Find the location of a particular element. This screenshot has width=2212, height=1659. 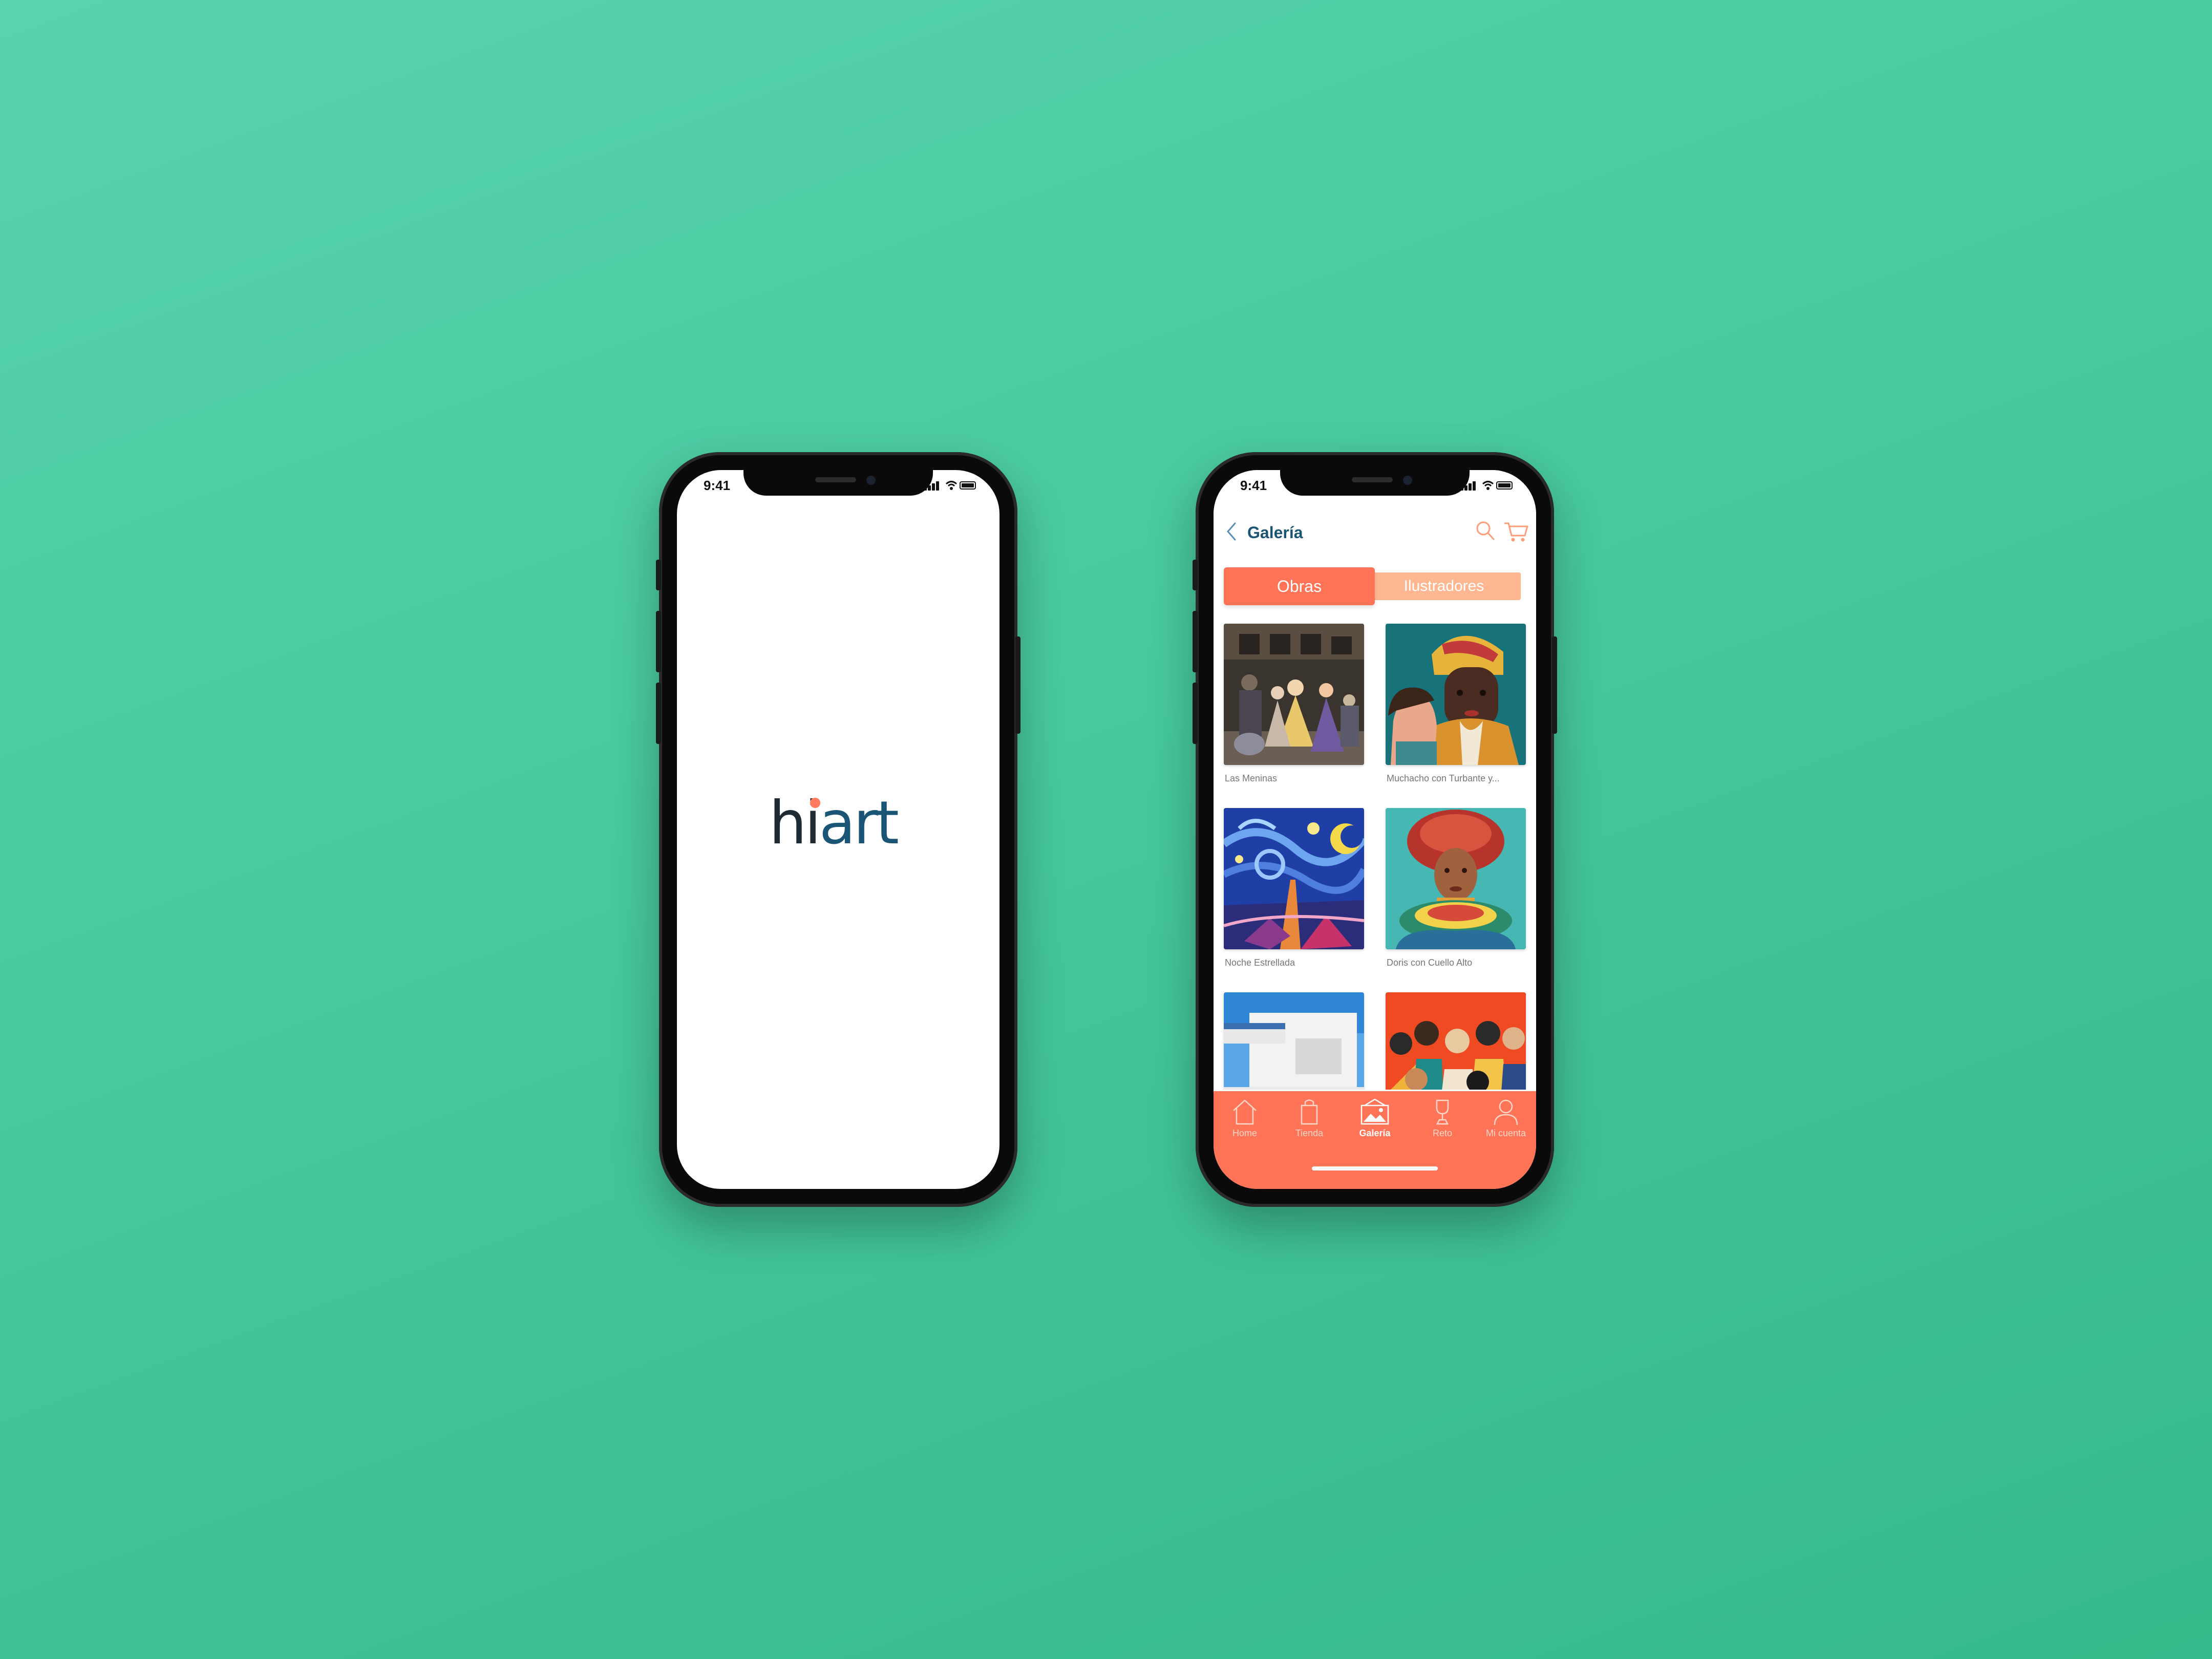

tab-label: Reto is located at coordinates (1443, 1133).